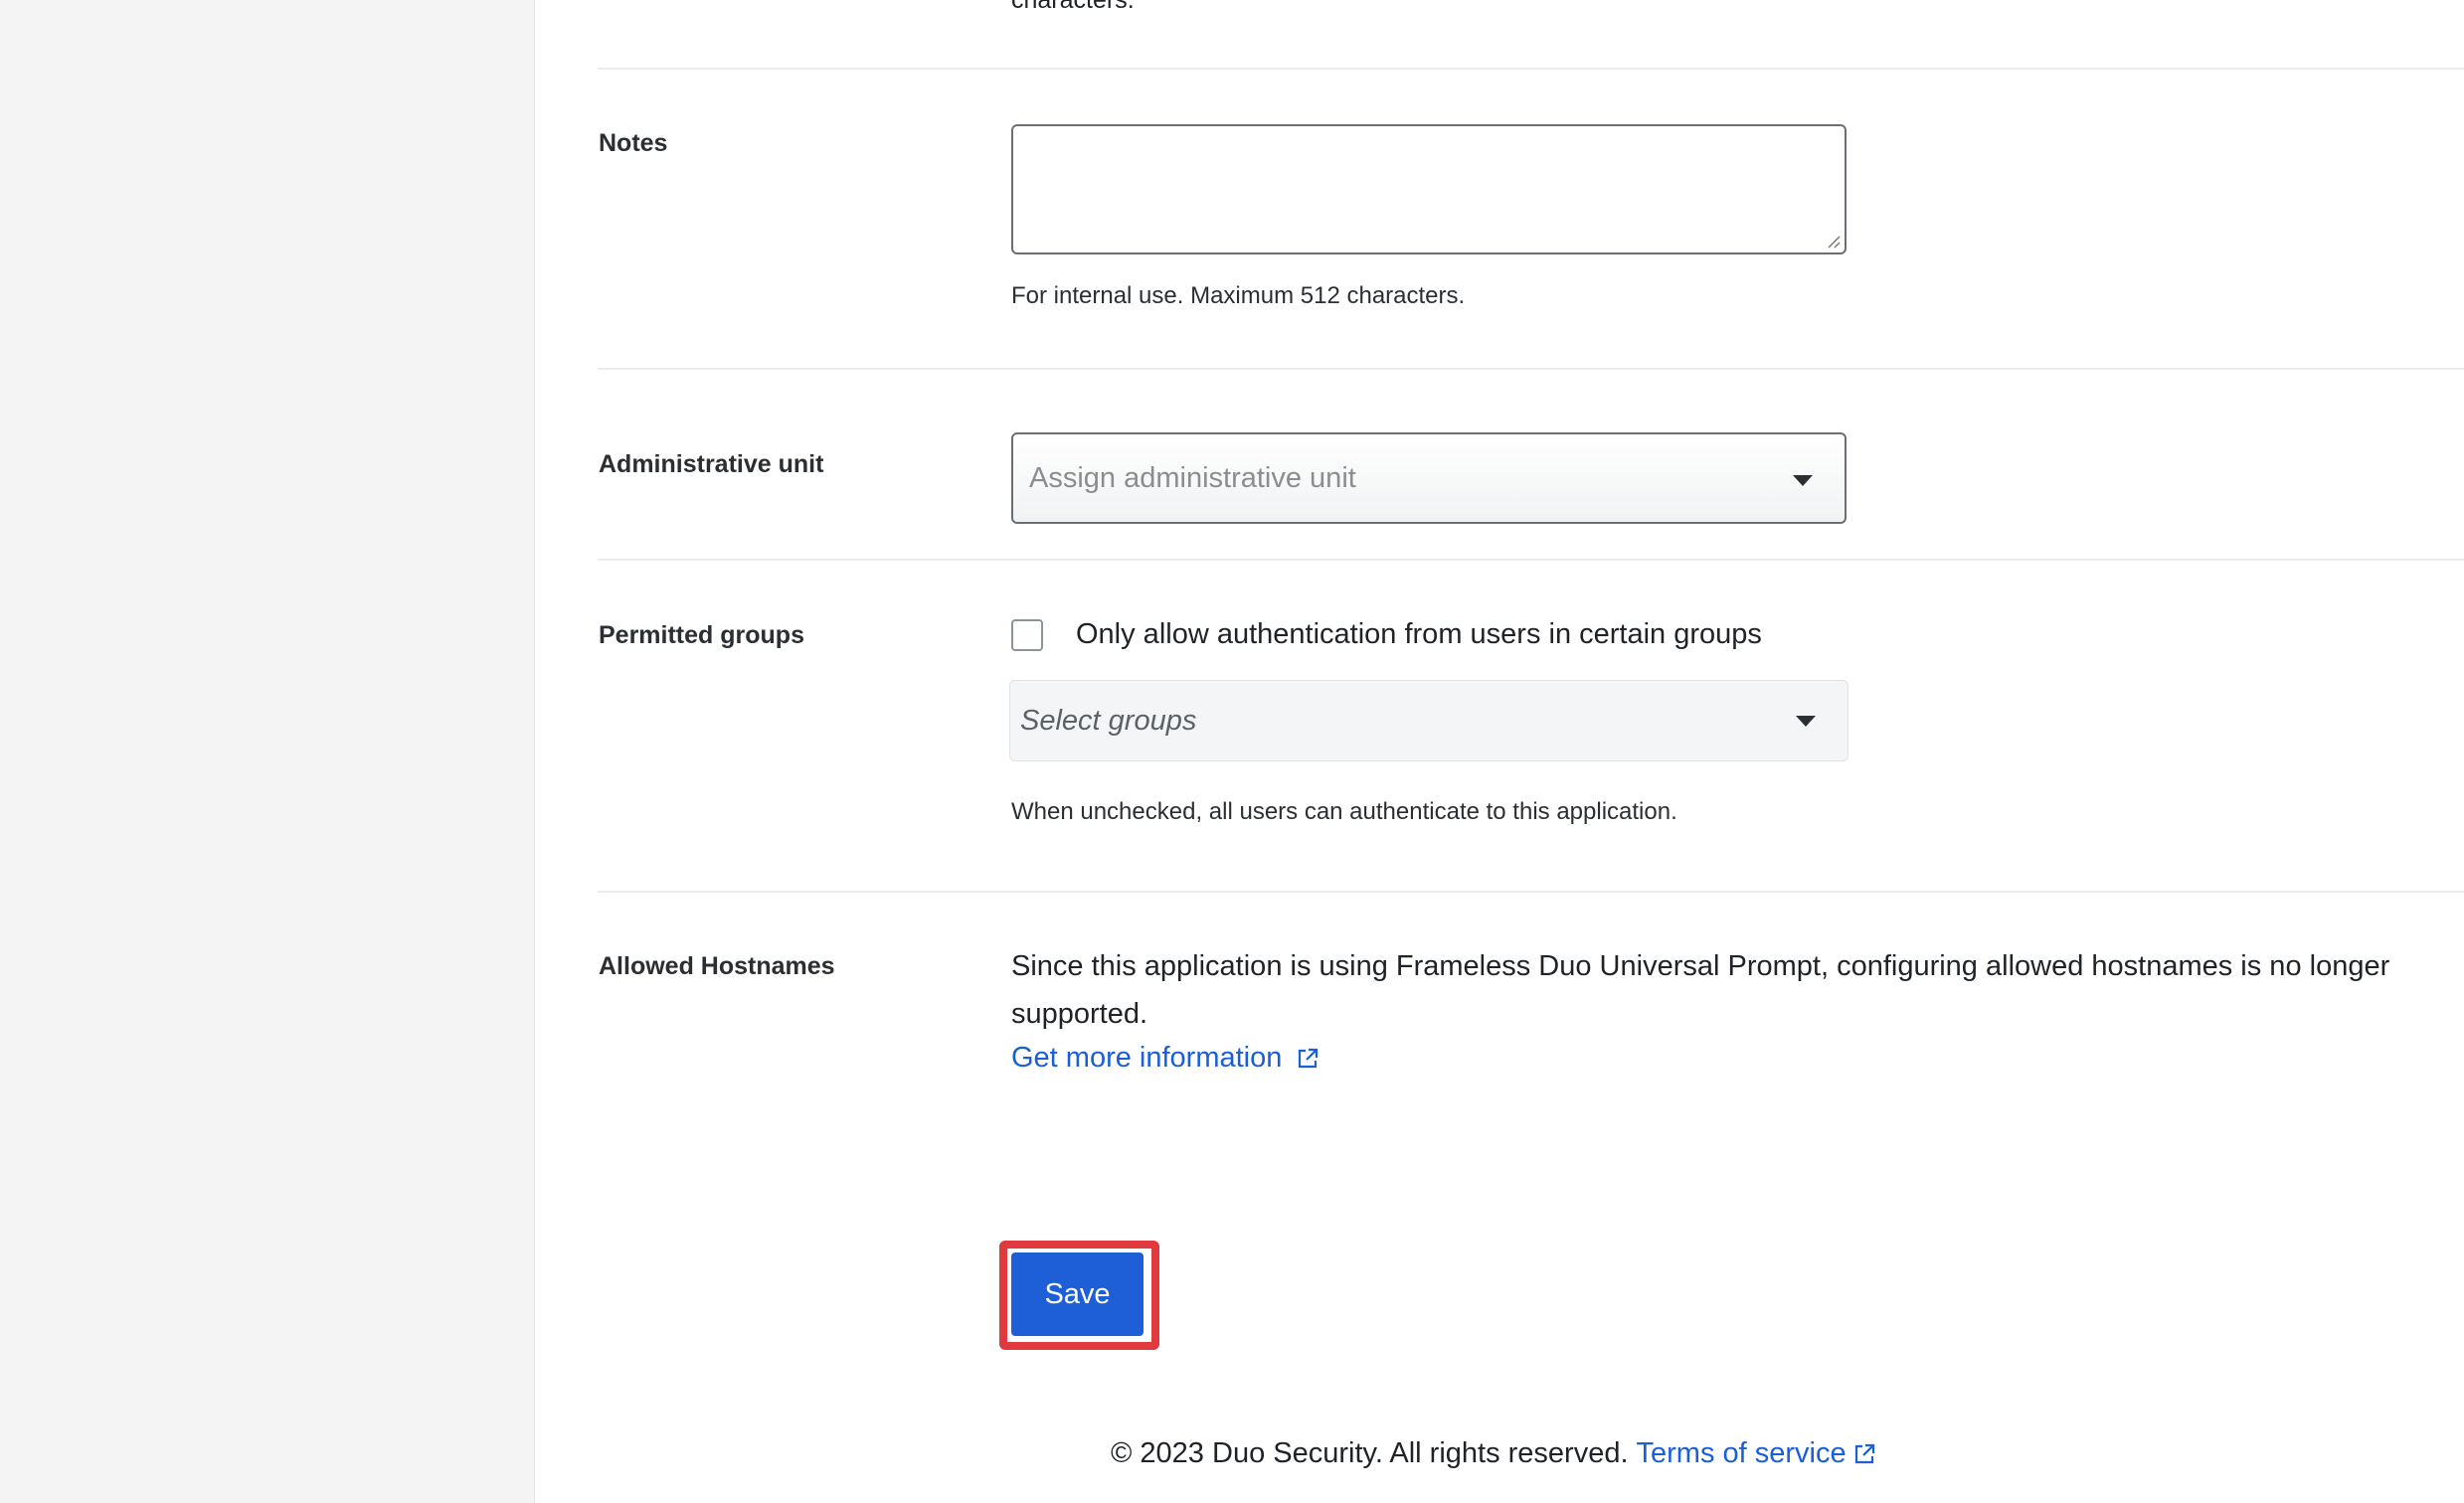 The width and height of the screenshot is (2464, 1503). I want to click on admin-unit-select: Assign administrative unit, so click(1429, 478).